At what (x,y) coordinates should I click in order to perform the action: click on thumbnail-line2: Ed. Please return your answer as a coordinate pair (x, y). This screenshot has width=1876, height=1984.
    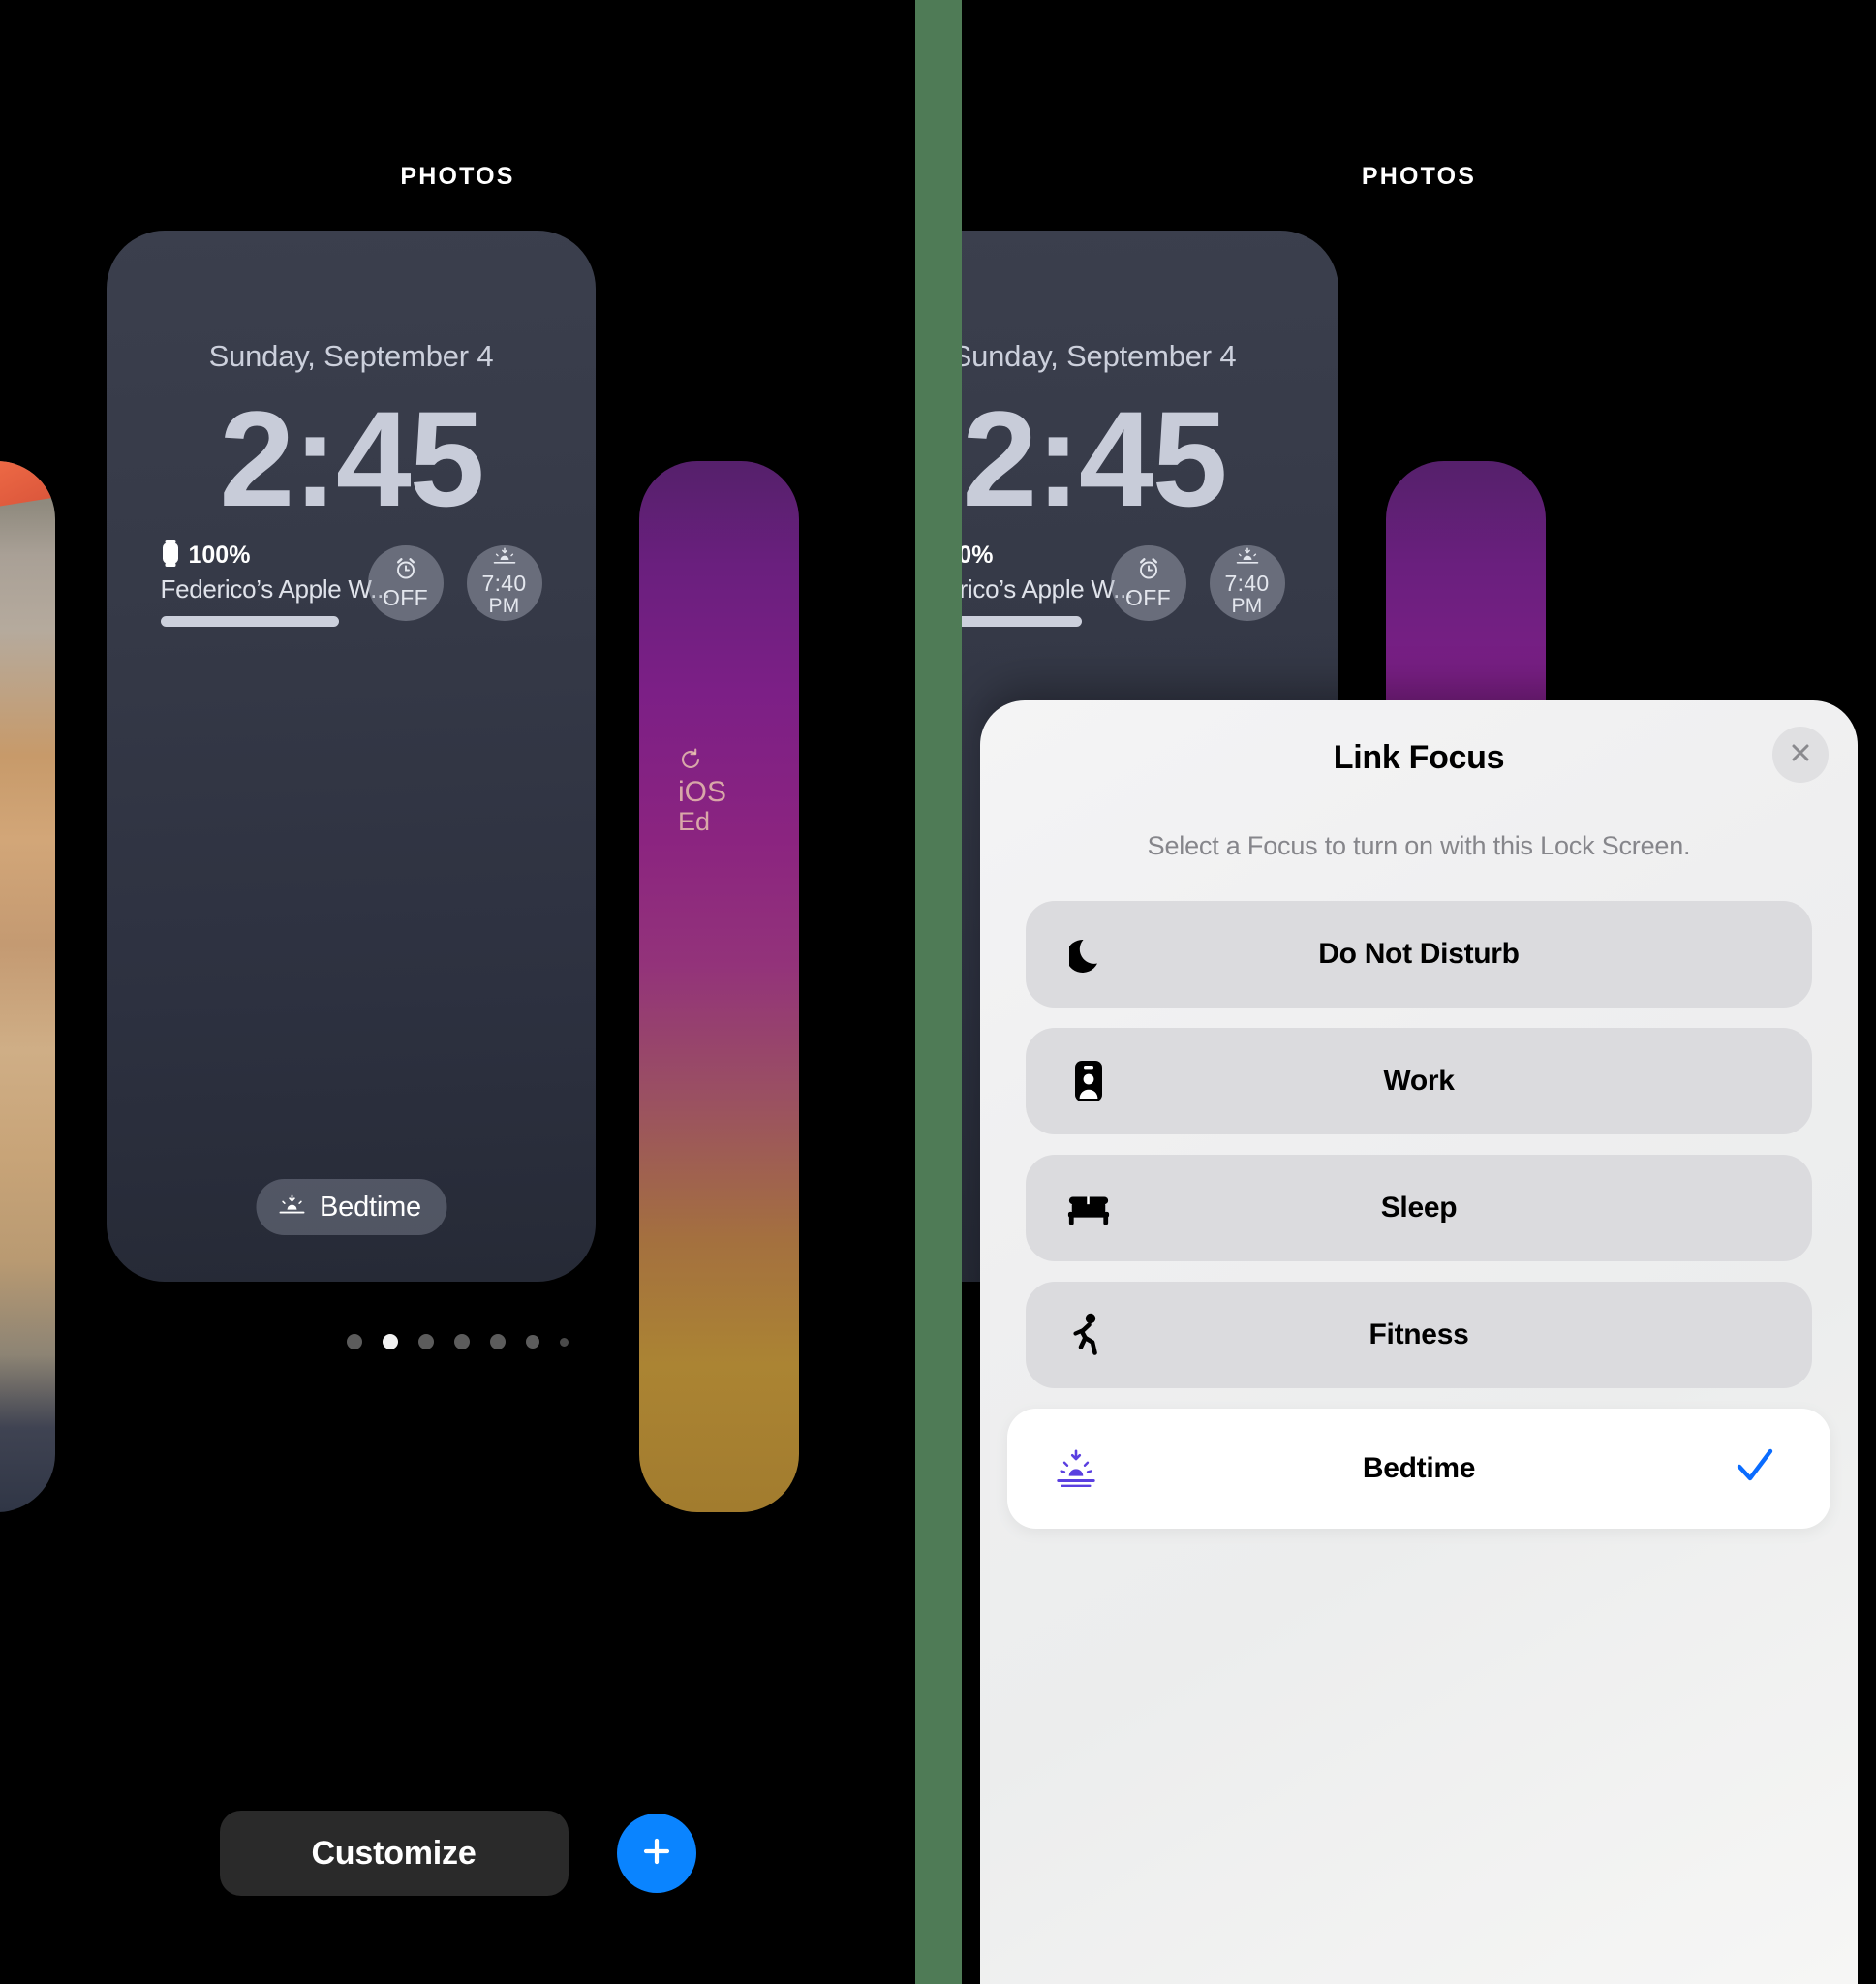
    Looking at the image, I should click on (694, 821).